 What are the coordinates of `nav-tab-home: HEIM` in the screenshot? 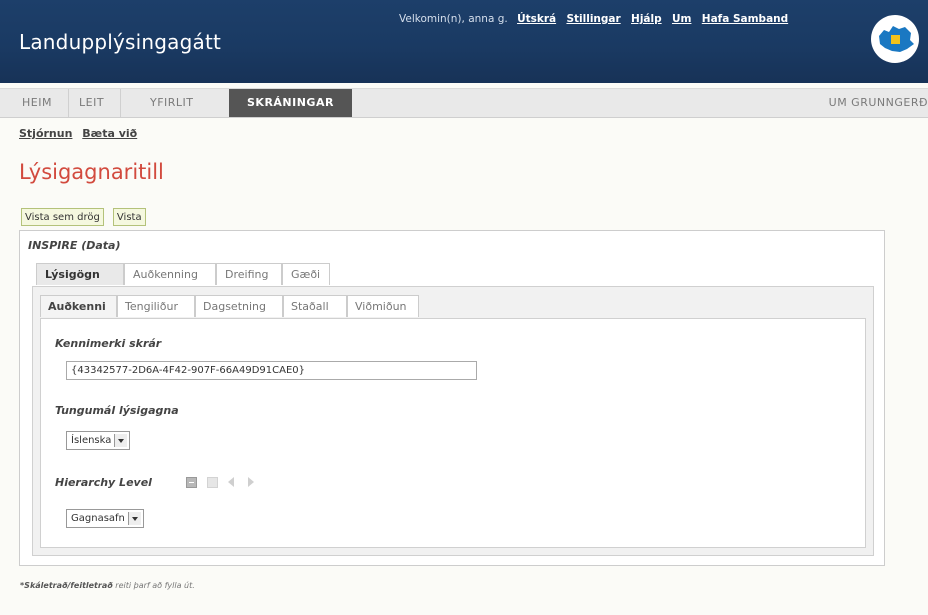 It's located at (45, 103).